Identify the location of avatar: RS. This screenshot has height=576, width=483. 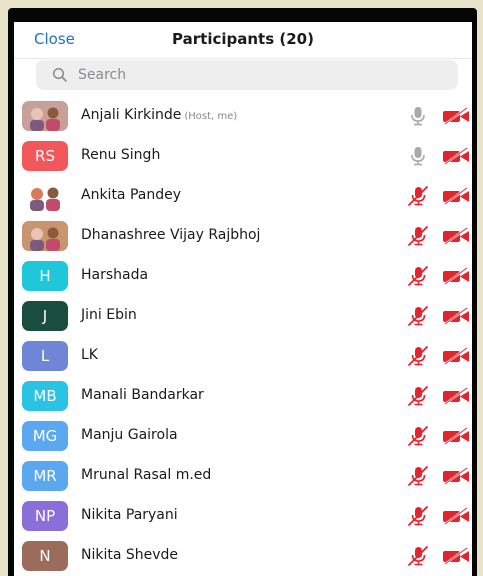
(45, 156).